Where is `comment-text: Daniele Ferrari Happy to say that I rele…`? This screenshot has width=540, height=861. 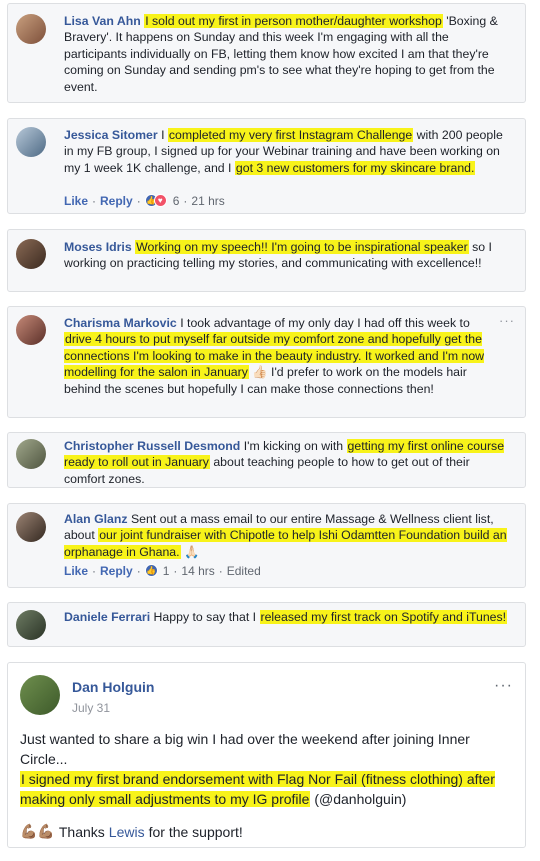
comment-text: Daniele Ferrari Happy to say that I rele… is located at coordinates (286, 617).